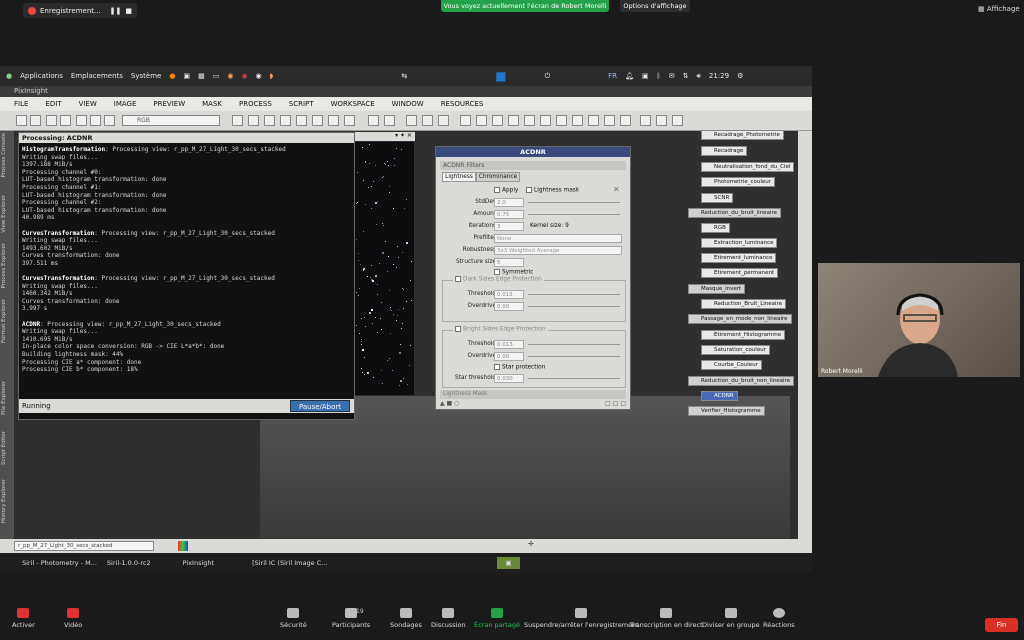  What do you see at coordinates (7, 214) in the screenshot?
I see `tab-view-explorer: View Explorer` at bounding box center [7, 214].